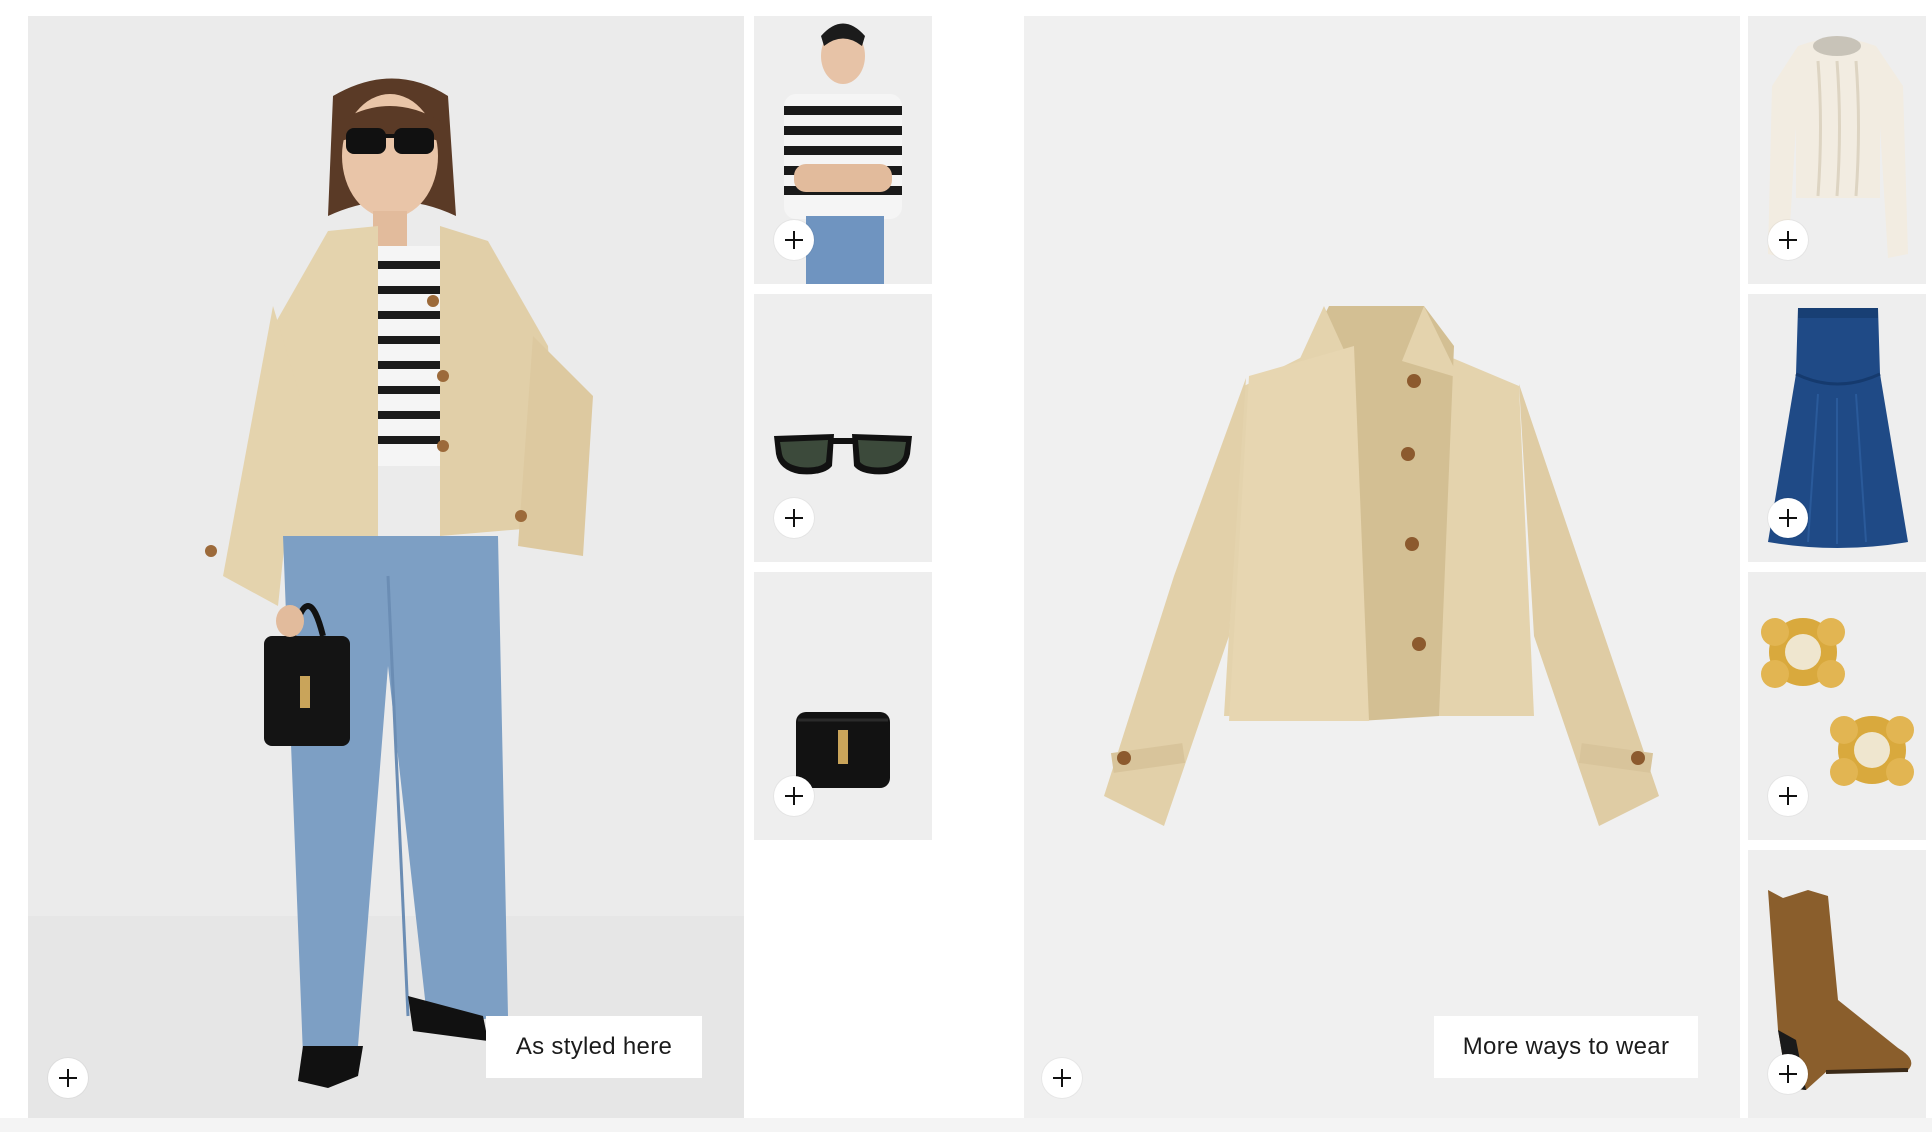  What do you see at coordinates (1837, 150) in the screenshot?
I see `product-thumb-sweater` at bounding box center [1837, 150].